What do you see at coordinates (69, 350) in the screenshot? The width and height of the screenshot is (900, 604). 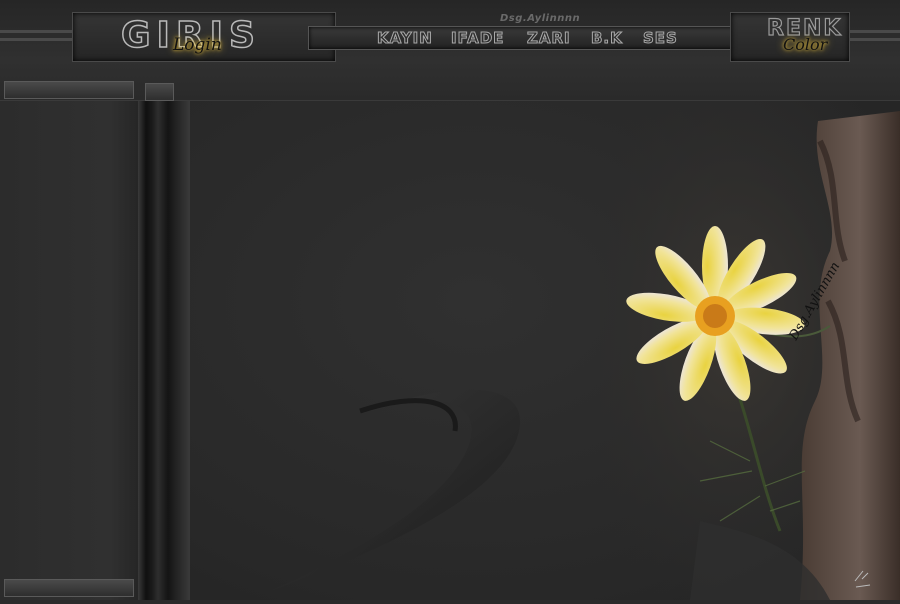 I see `left-content-panel` at bounding box center [69, 350].